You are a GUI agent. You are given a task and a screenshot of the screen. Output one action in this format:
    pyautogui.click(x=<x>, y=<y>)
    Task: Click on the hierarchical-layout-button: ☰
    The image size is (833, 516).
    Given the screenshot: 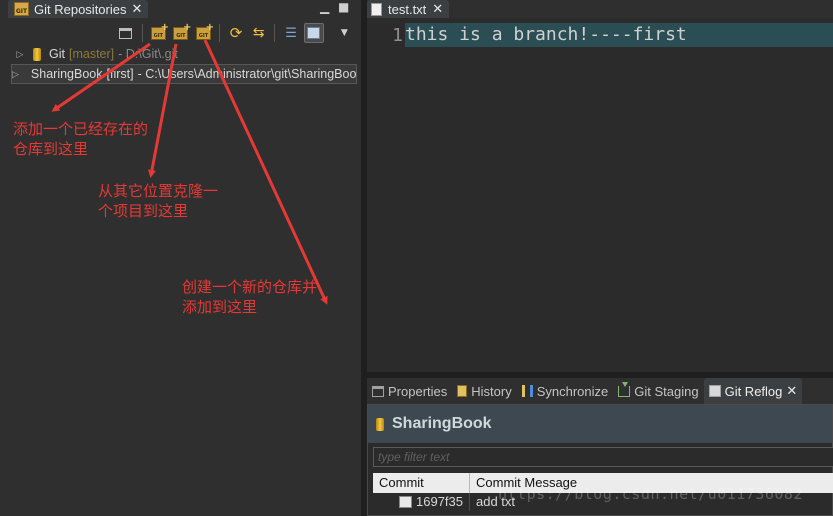 What is the action you would take?
    pyautogui.click(x=291, y=33)
    